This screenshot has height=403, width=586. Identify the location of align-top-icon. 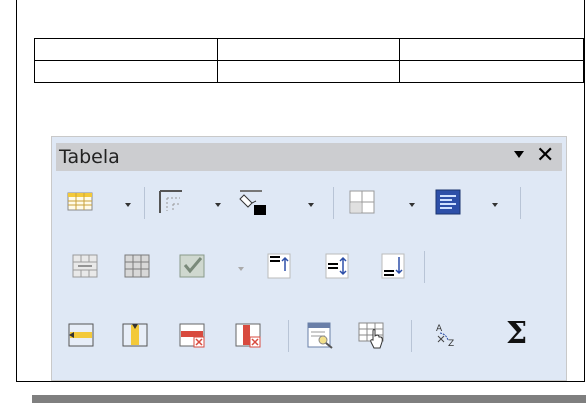
(279, 266).